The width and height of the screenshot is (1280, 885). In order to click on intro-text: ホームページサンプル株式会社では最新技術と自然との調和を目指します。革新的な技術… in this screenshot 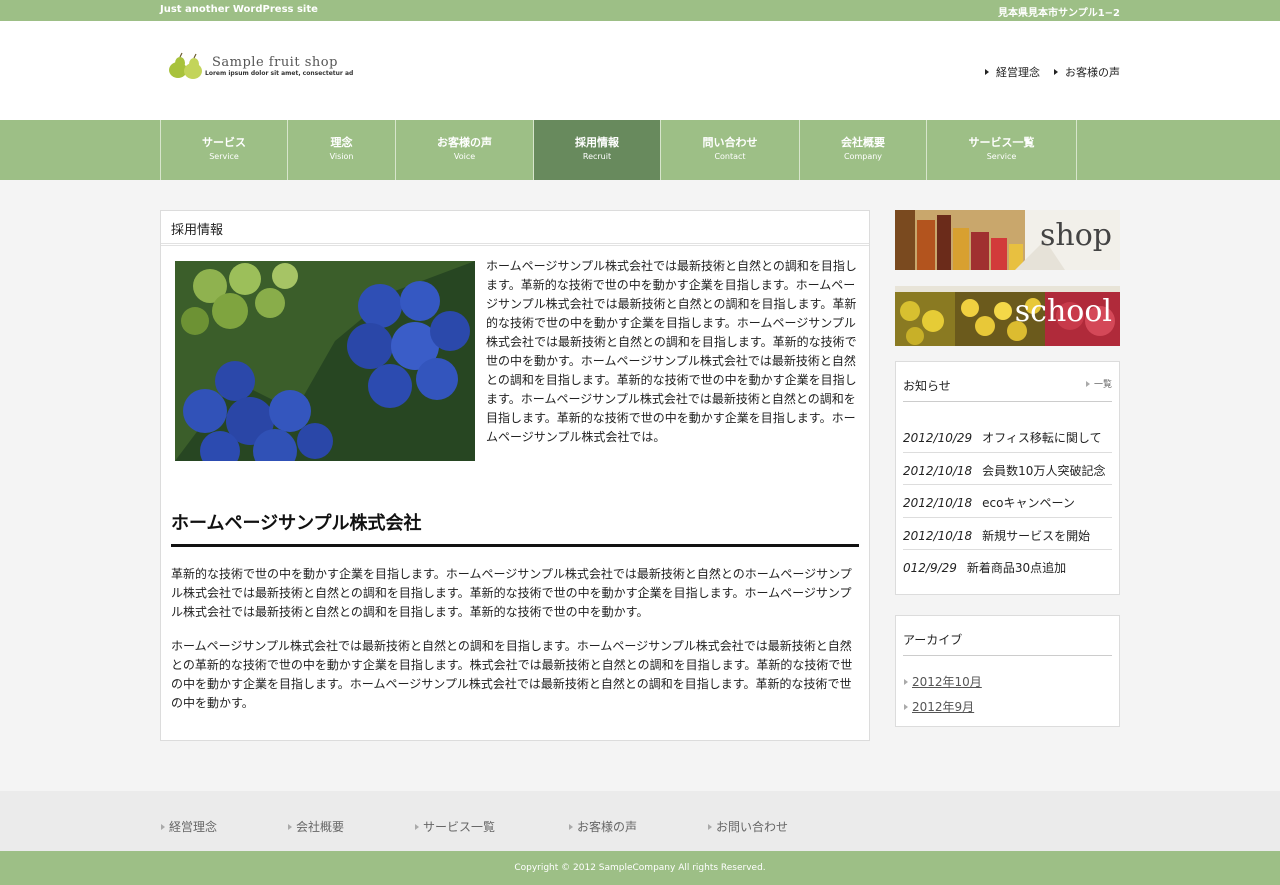, I will do `click(671, 351)`.